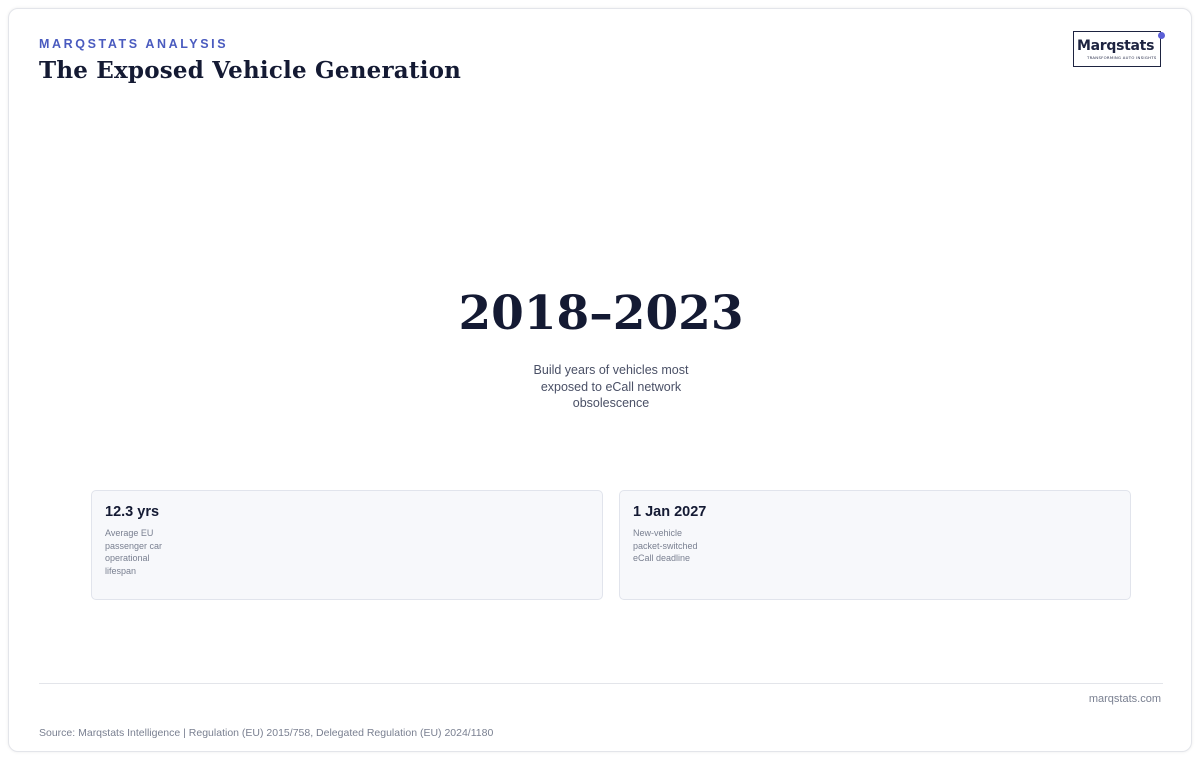 Image resolution: width=1200 pixels, height=760 pixels. I want to click on hero-value: 2018–2023, so click(601, 313).